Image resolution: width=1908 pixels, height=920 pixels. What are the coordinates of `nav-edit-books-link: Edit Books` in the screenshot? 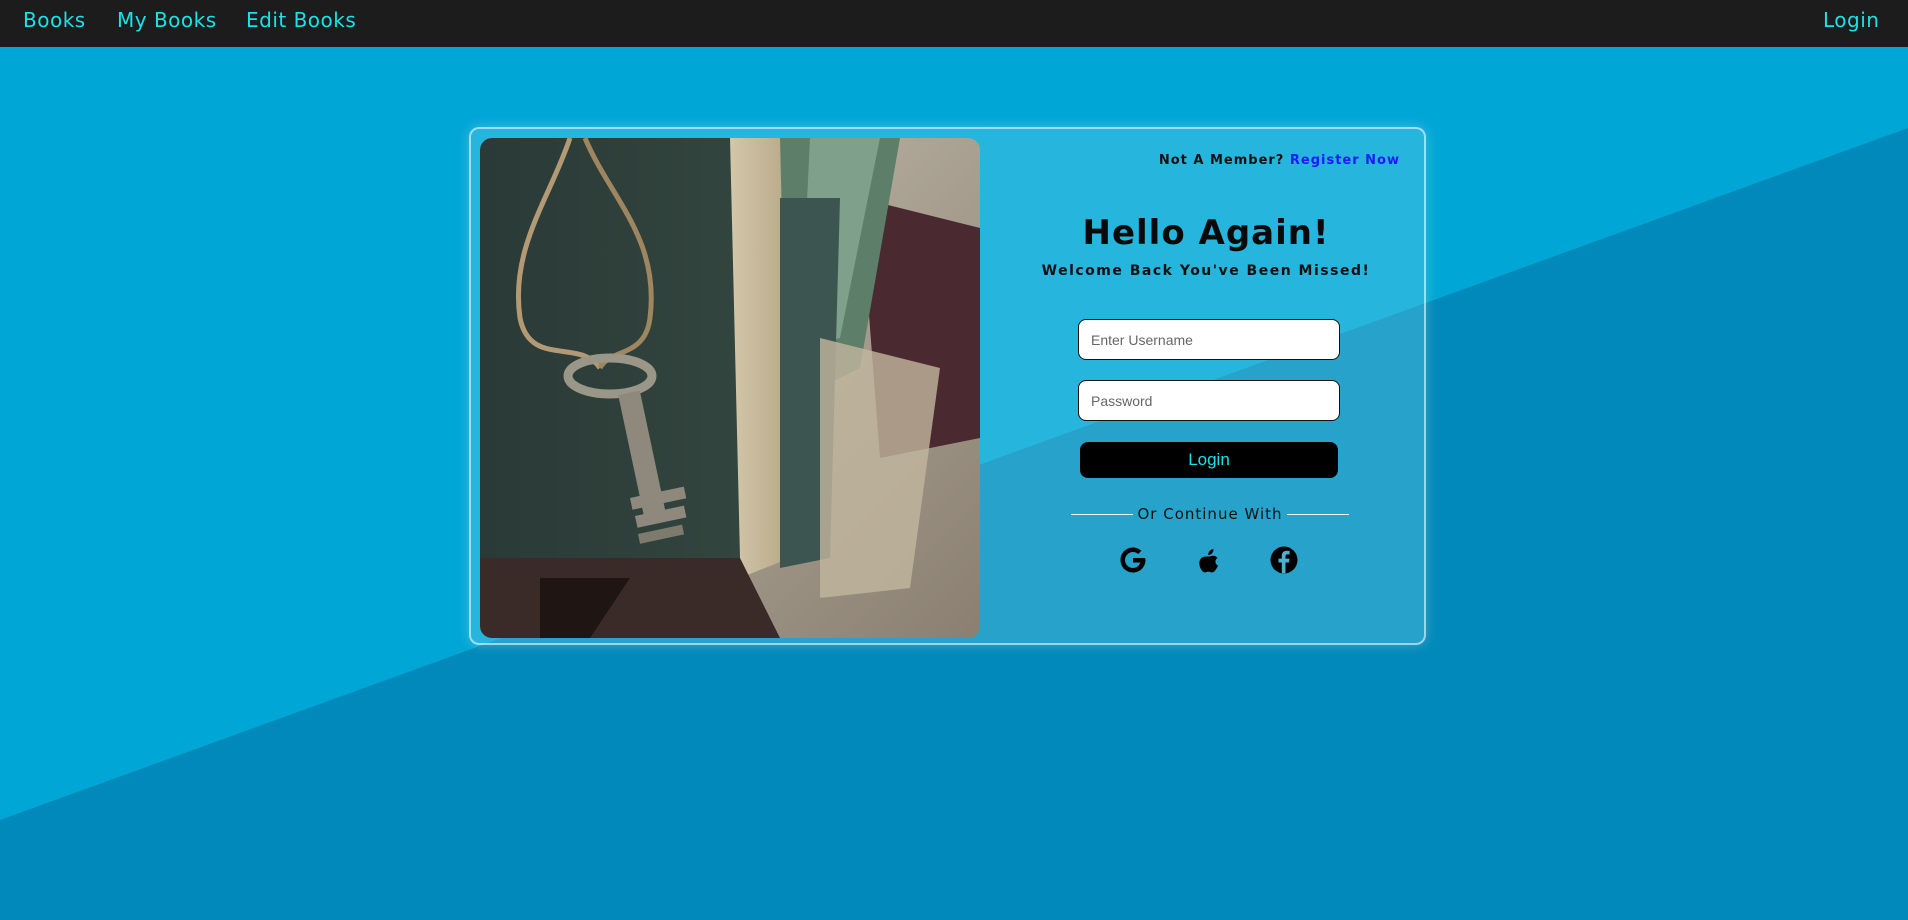 It's located at (301, 20).